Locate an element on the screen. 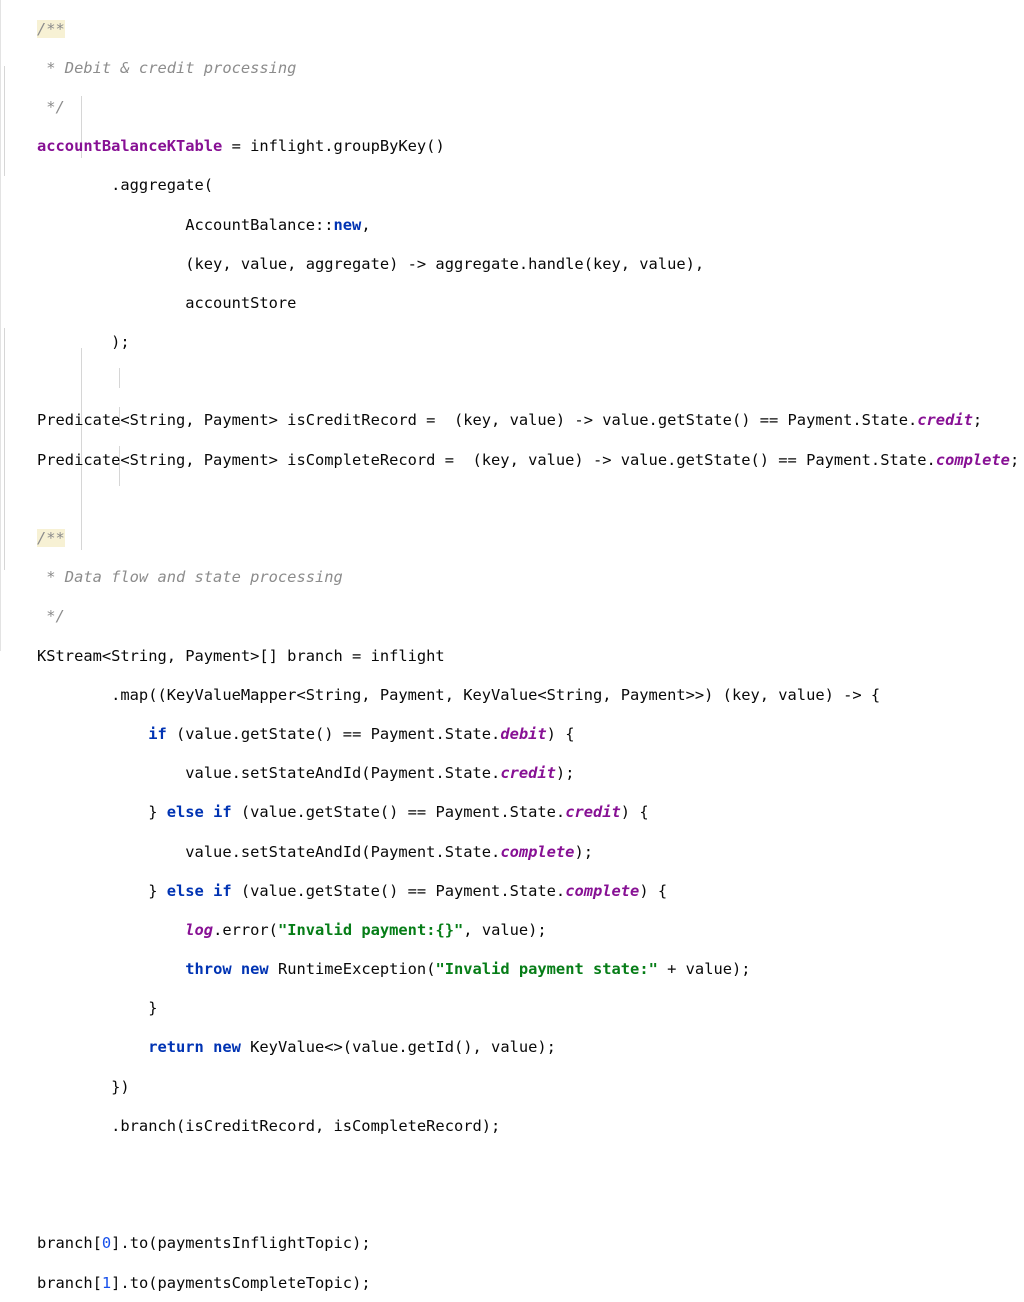 The height and width of the screenshot is (1302, 1024). code-token: .aggregate( is located at coordinates (125, 185).